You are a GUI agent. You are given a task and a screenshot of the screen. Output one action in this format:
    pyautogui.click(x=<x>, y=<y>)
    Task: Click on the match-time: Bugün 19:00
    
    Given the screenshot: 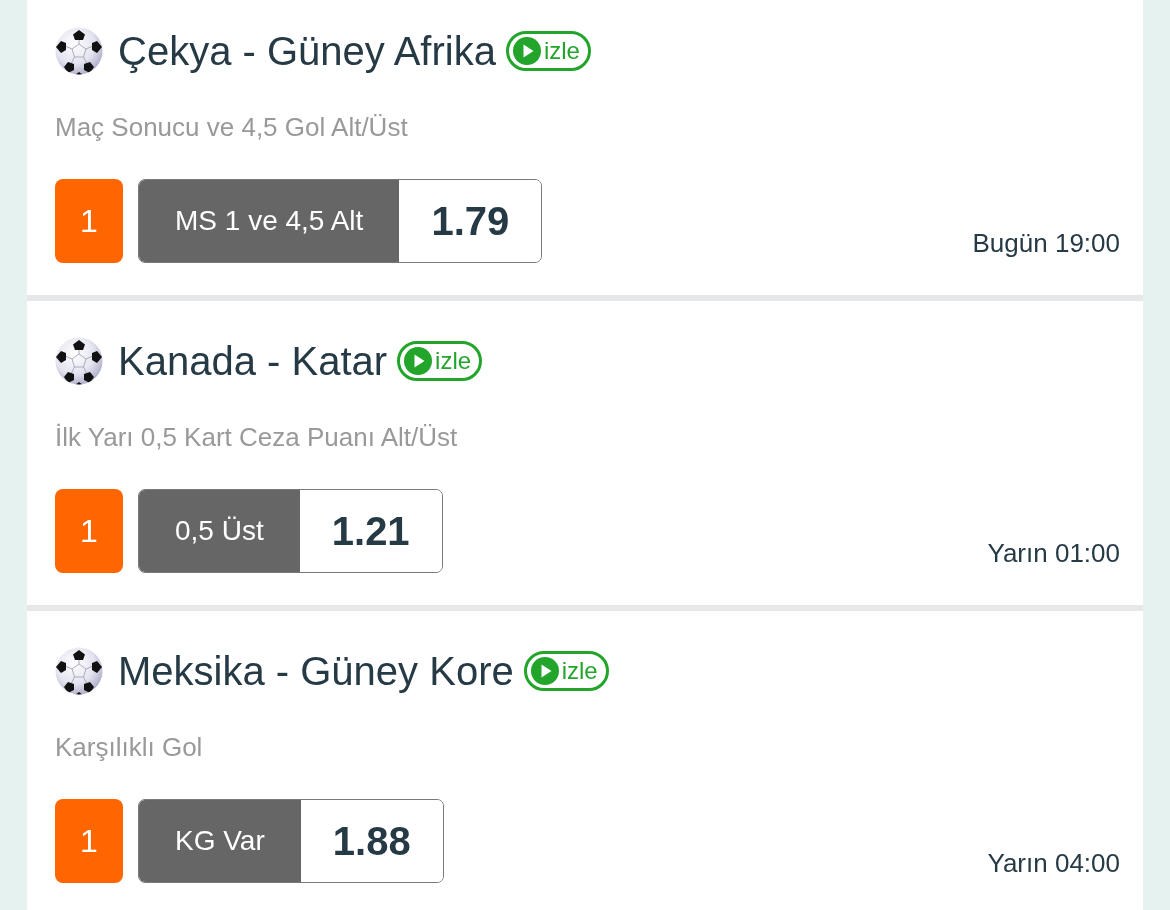 What is the action you would take?
    pyautogui.click(x=1046, y=243)
    